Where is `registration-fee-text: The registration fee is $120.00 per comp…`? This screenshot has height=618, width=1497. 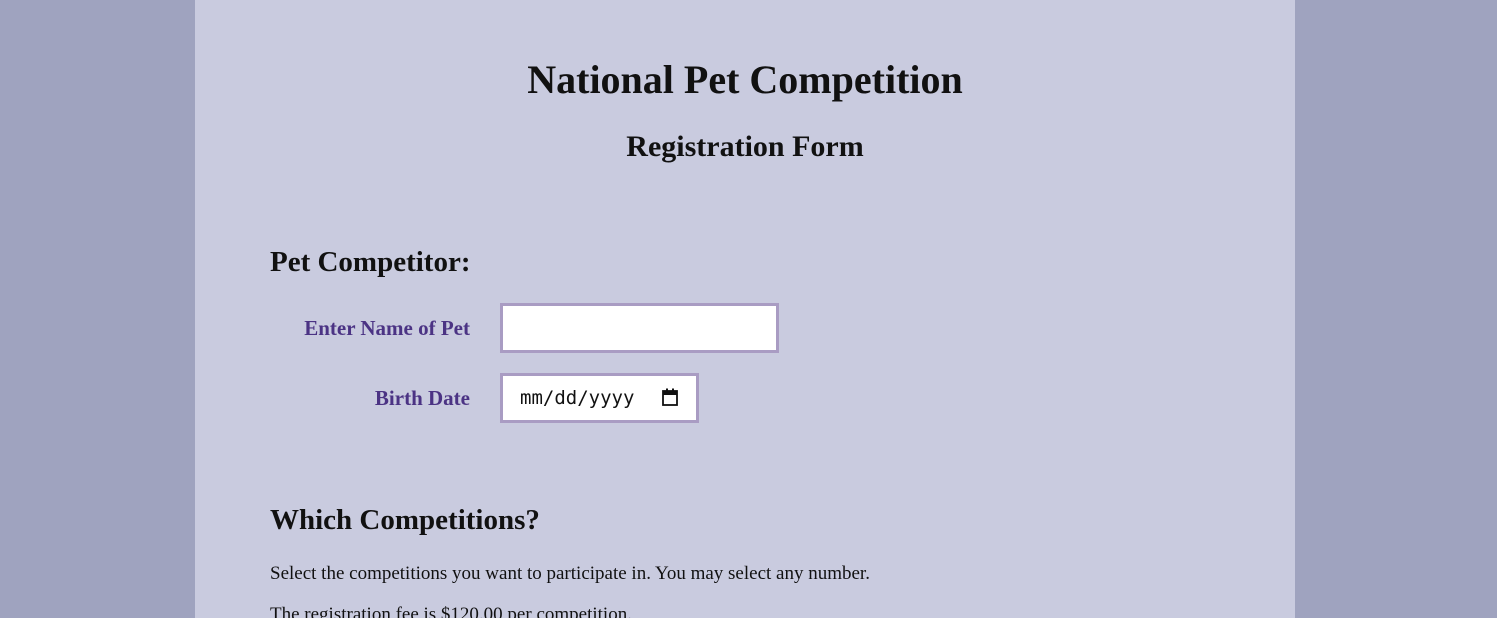
registration-fee-text: The registration fee is $120.00 per comp… is located at coordinates (451, 611).